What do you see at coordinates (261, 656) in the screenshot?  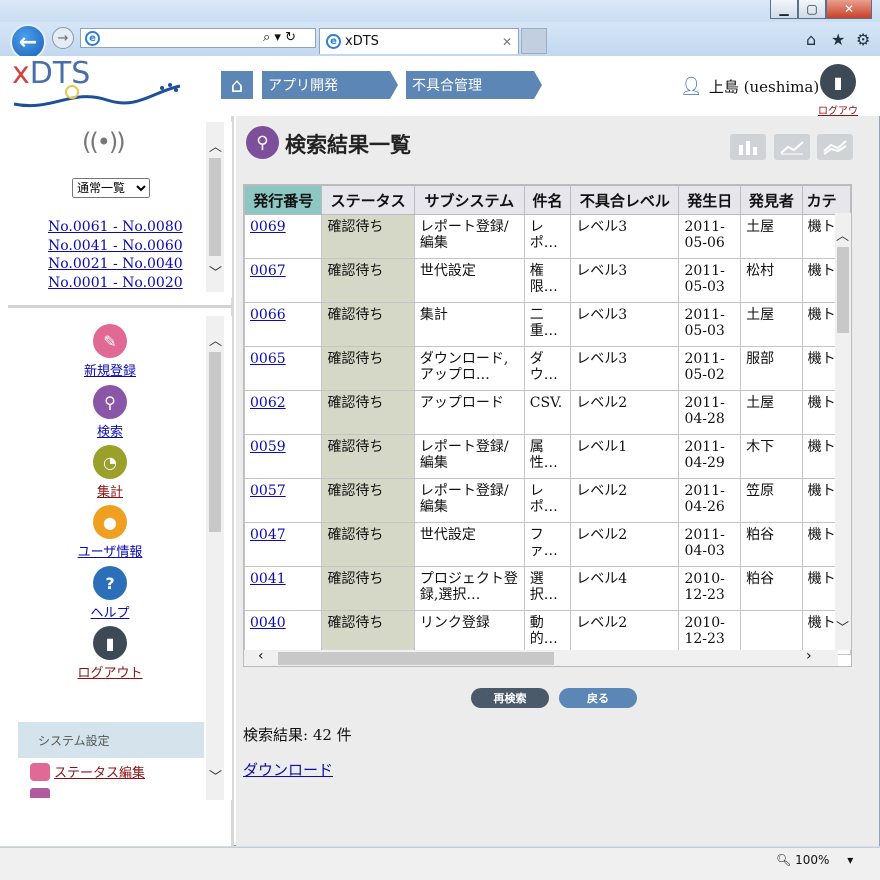 I see `chevron-left-icon: ‹` at bounding box center [261, 656].